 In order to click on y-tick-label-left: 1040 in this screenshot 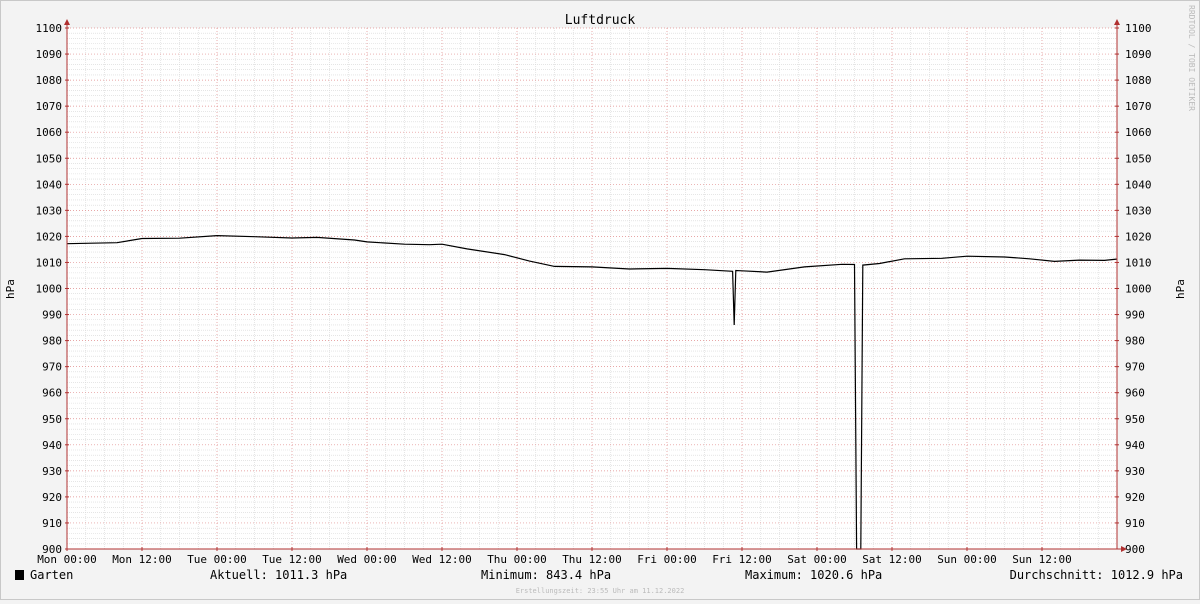, I will do `click(49, 184)`.